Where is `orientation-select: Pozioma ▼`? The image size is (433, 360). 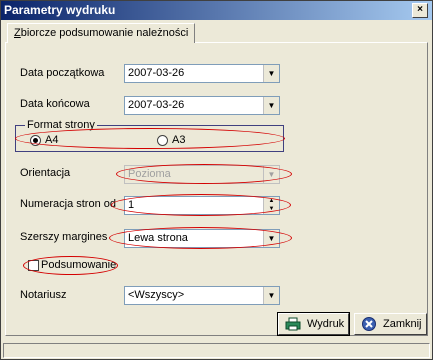 orientation-select: Pozioma ▼ is located at coordinates (202, 174).